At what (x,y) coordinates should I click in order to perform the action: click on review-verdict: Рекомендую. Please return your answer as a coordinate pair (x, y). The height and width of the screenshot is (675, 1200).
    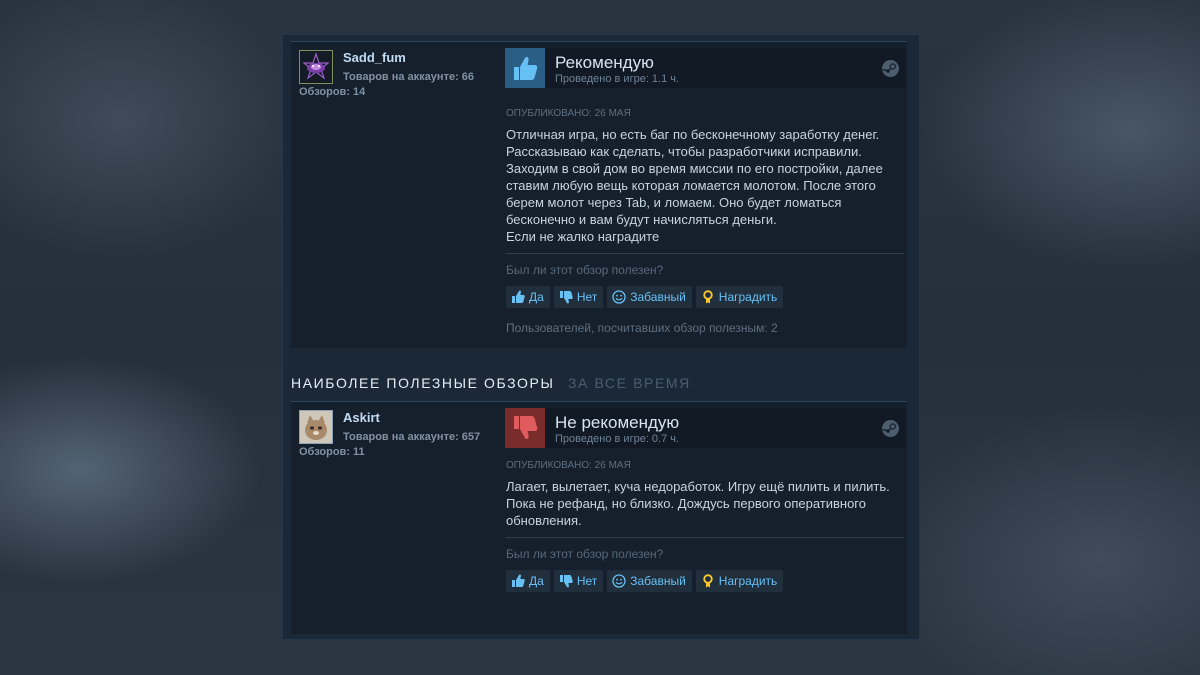
    Looking at the image, I should click on (604, 62).